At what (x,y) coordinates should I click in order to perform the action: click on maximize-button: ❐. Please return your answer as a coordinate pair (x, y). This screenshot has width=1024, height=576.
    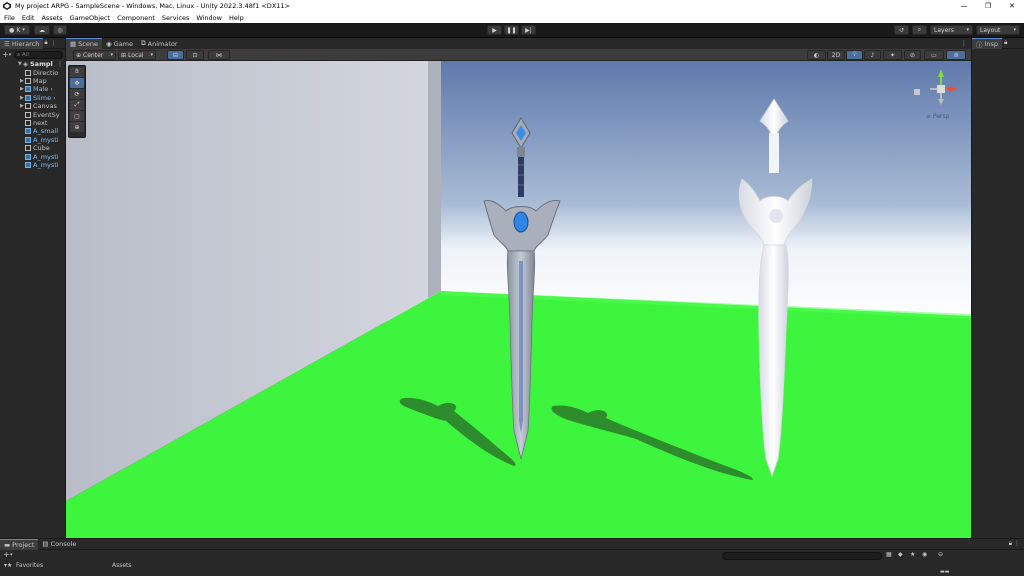
    Looking at the image, I should click on (988, 6).